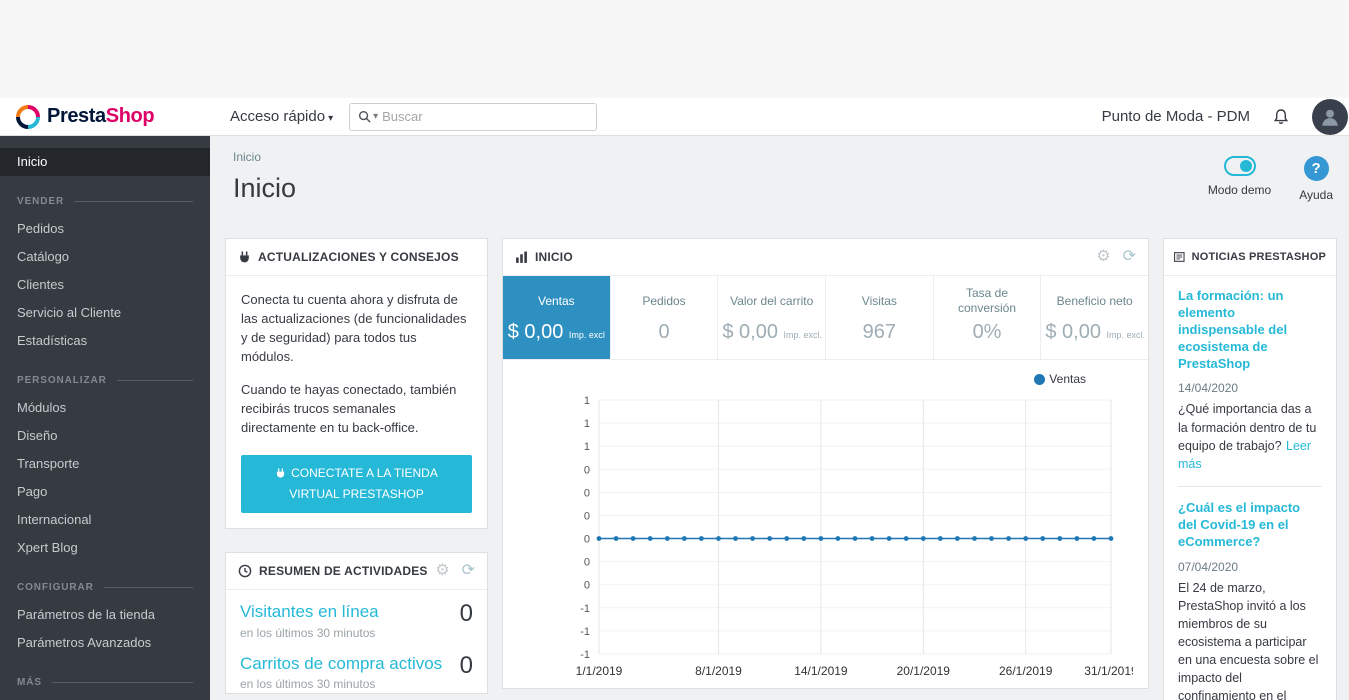 The width and height of the screenshot is (1349, 700). Describe the element at coordinates (265, 188) in the screenshot. I see `page-title: Inicio` at that location.